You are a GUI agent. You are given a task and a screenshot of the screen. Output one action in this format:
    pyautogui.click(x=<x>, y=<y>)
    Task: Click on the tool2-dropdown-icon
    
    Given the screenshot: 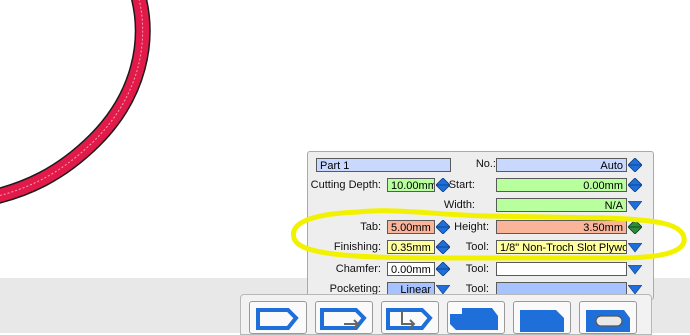 What is the action you would take?
    pyautogui.click(x=635, y=270)
    